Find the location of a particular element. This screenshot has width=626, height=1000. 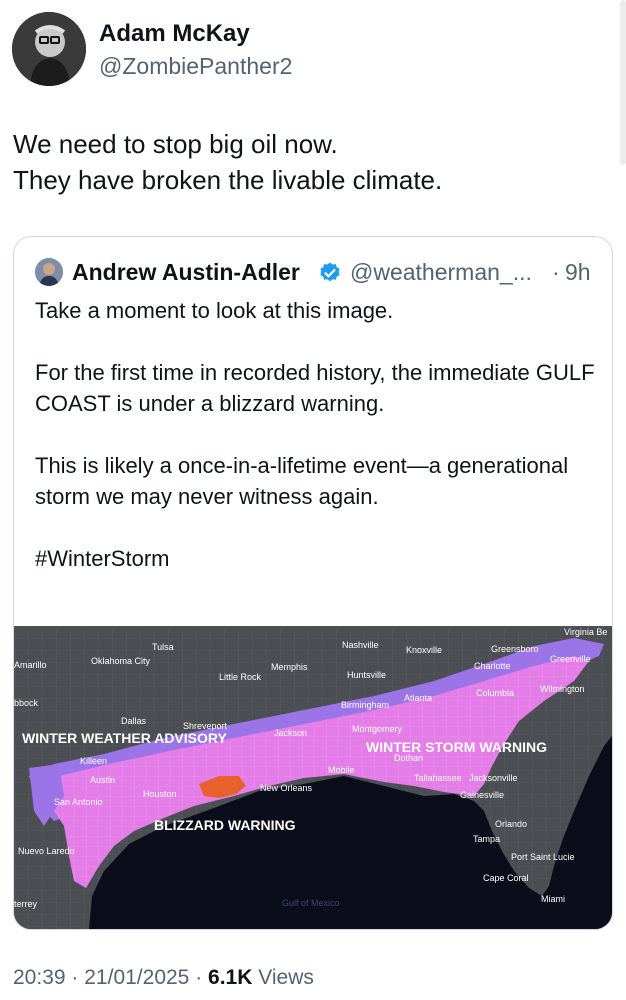

tweet-line: We need to stop big oil now. is located at coordinates (175, 144).